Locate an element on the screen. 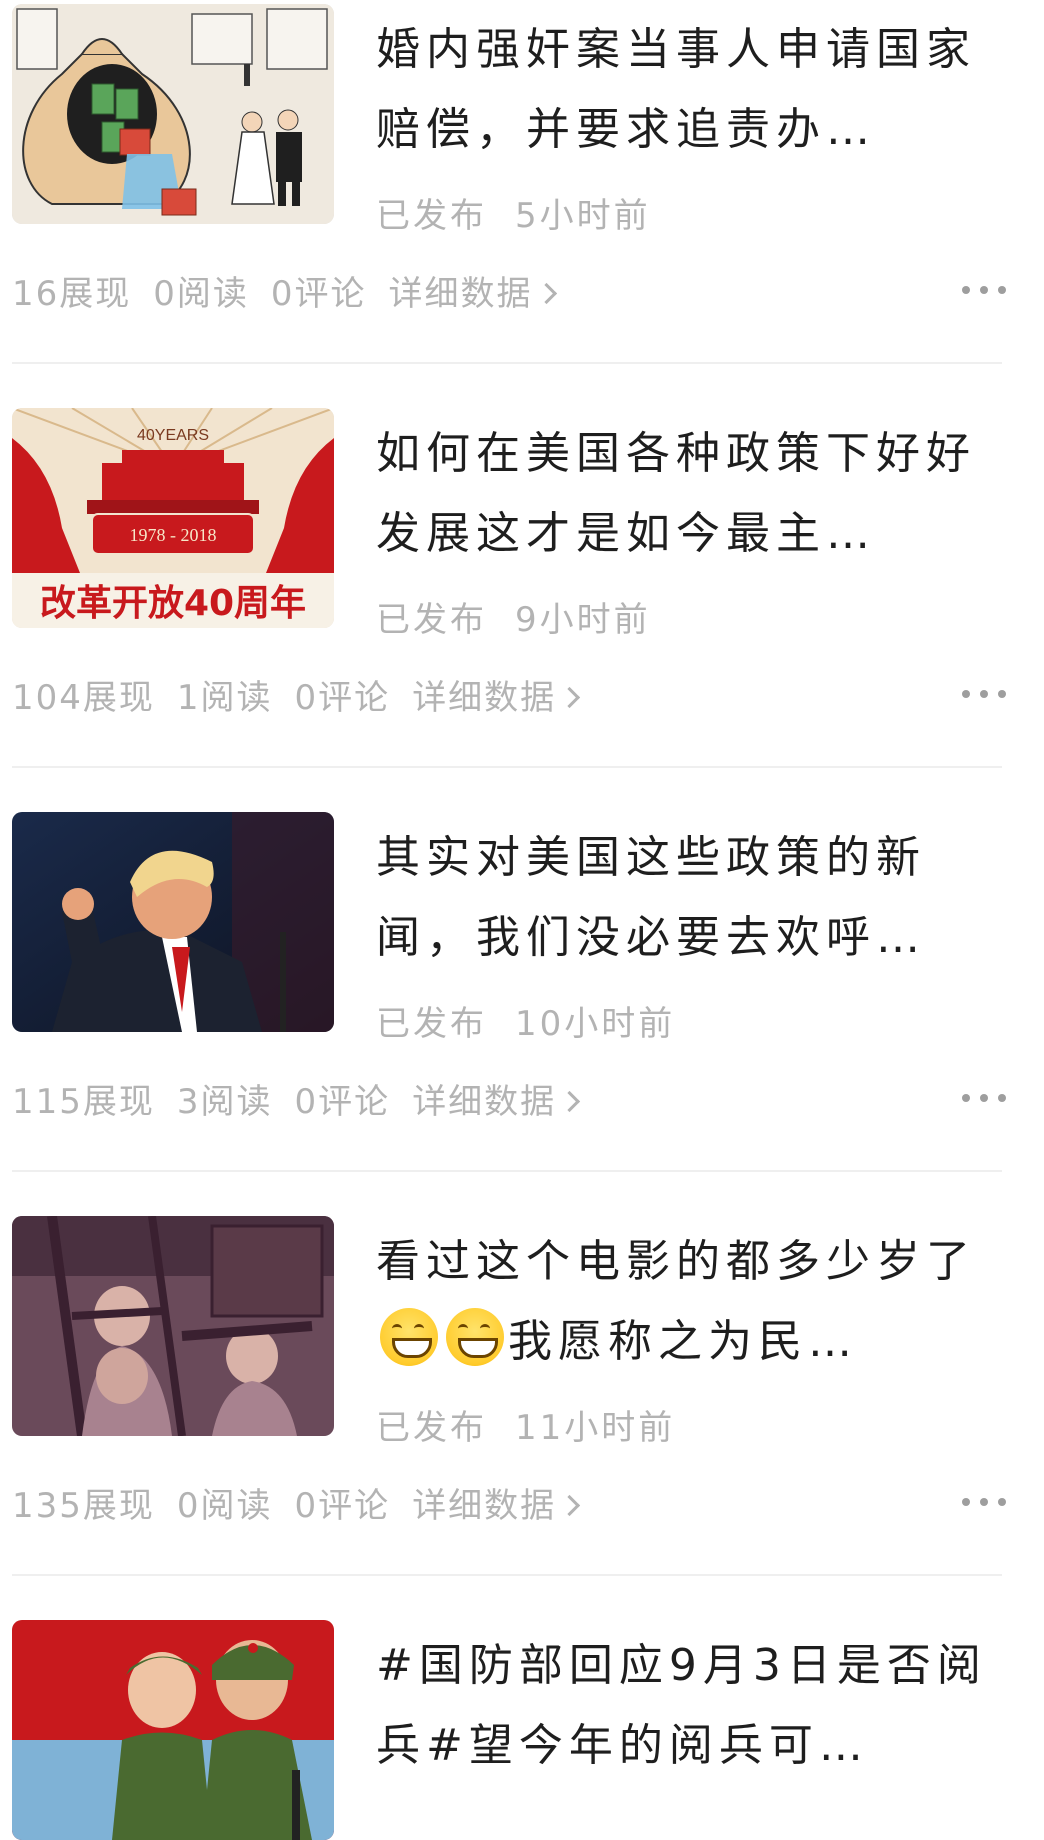 Image resolution: width=1044 pixels, height=1840 pixels. publish-time: 11小时前 is located at coordinates (595, 1428).